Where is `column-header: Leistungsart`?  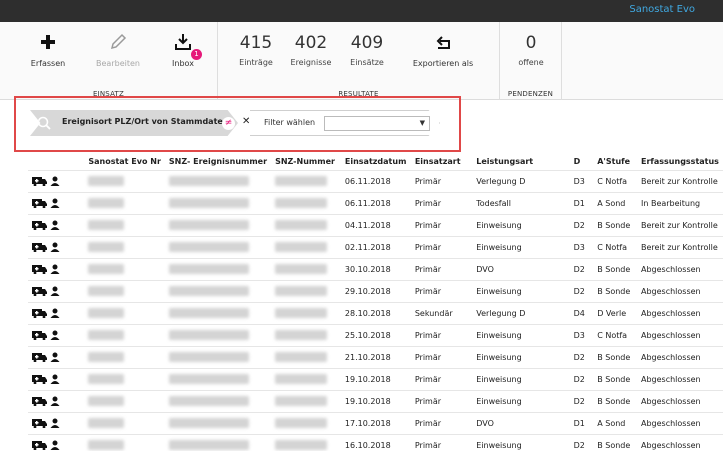 column-header: Leistungsart is located at coordinates (520, 162).